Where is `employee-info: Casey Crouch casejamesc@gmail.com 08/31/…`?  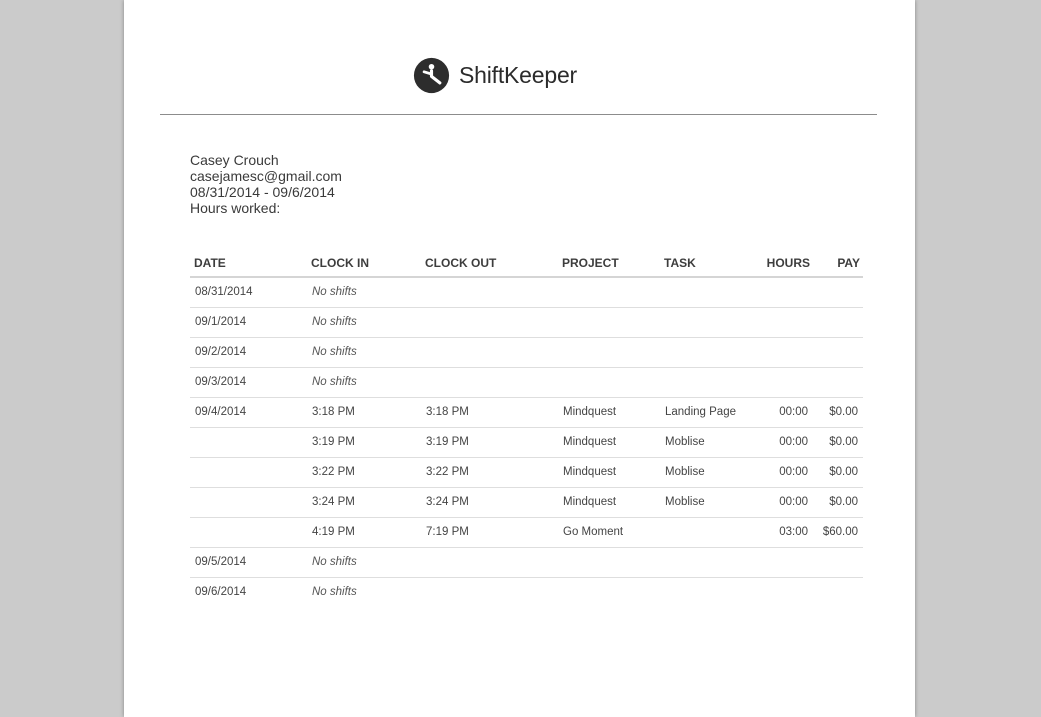 employee-info: Casey Crouch casejamesc@gmail.com 08/31/… is located at coordinates (266, 184).